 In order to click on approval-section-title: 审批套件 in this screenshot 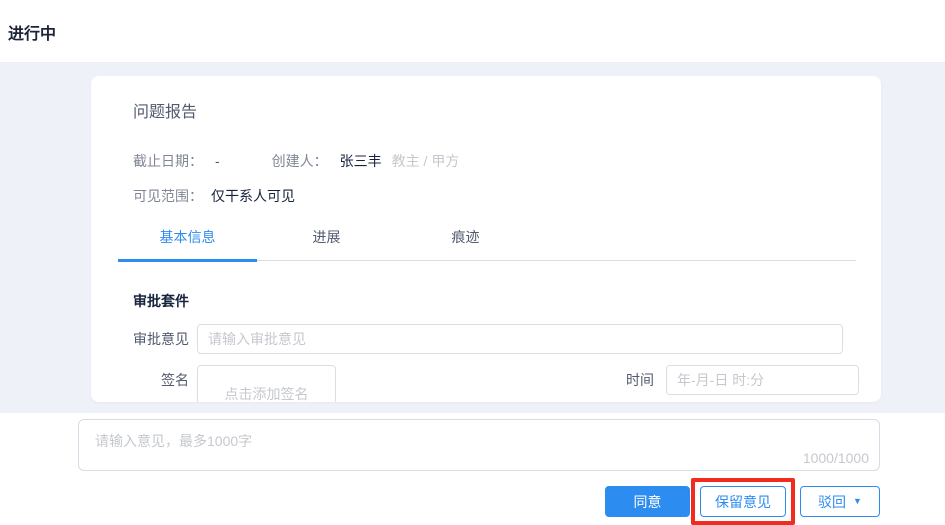, I will do `click(161, 301)`.